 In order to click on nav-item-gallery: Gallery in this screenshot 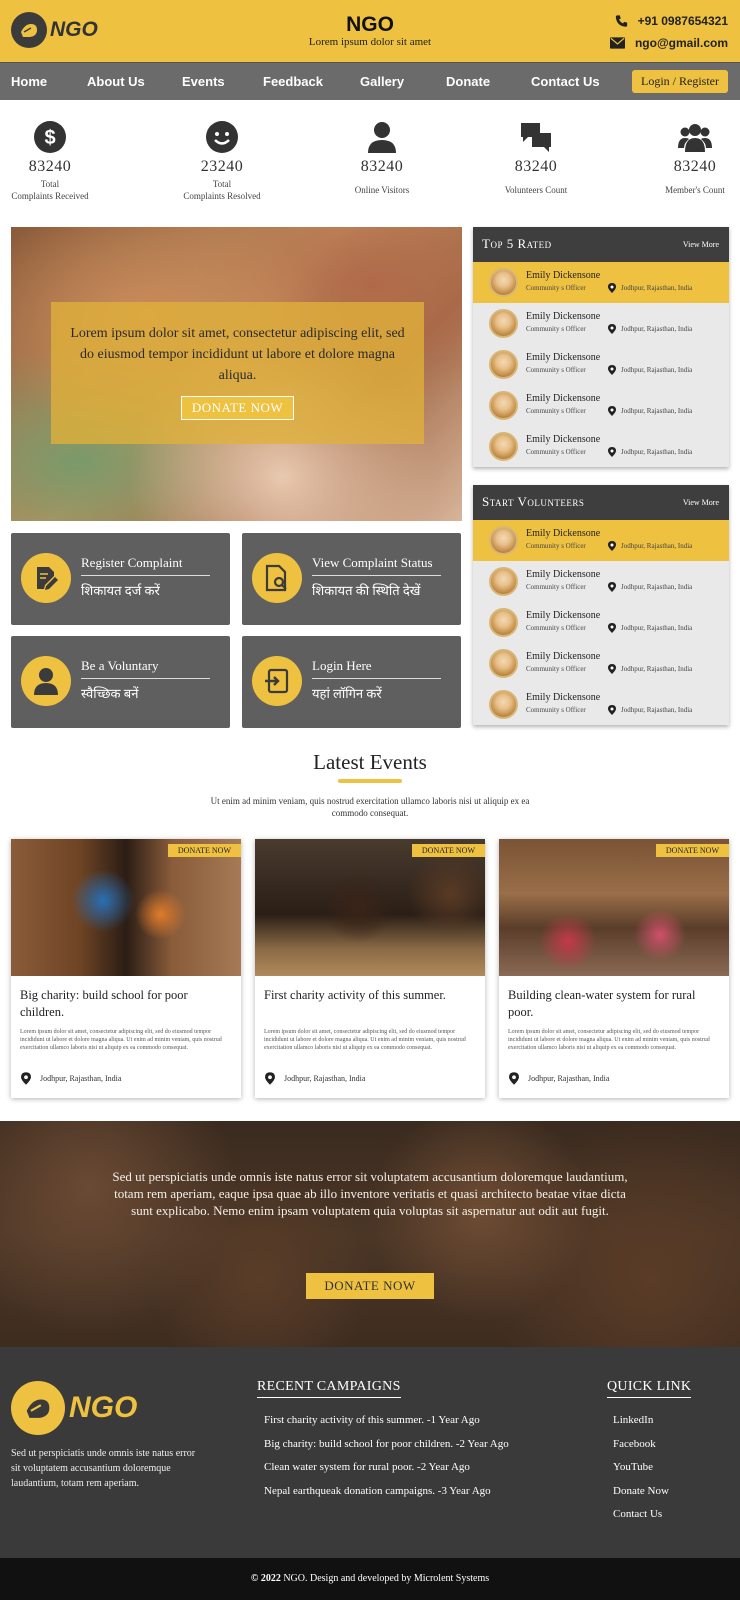, I will do `click(382, 81)`.